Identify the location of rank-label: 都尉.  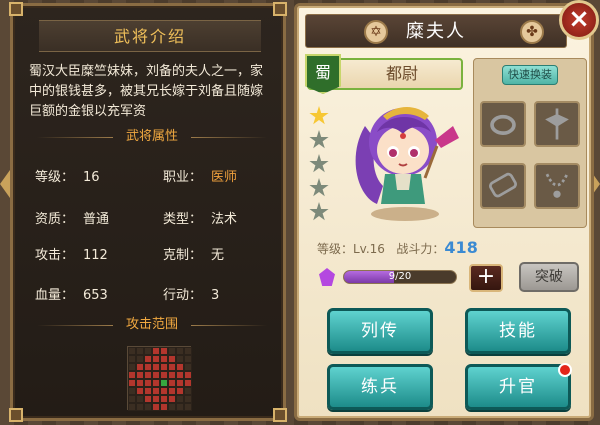
(401, 73).